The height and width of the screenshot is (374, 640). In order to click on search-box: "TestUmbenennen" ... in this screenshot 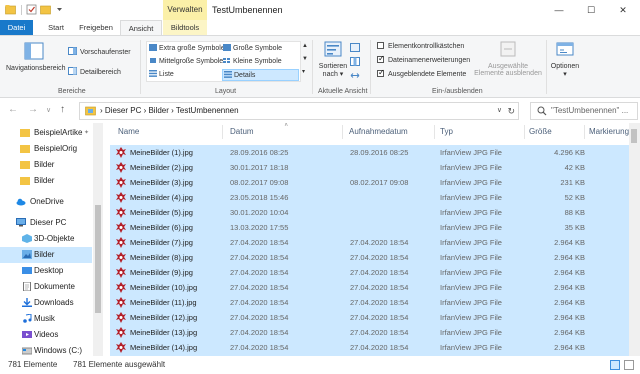, I will do `click(584, 111)`.